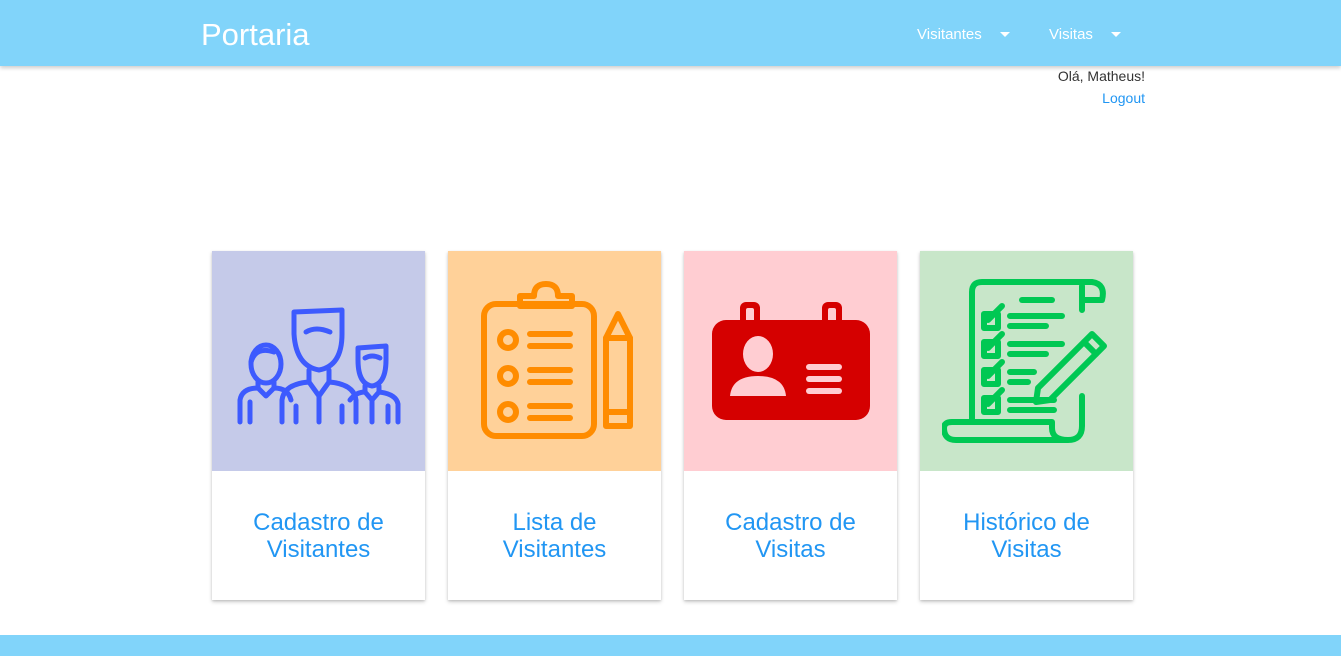  I want to click on card-title: Cadastro de Visitantes, so click(318, 535).